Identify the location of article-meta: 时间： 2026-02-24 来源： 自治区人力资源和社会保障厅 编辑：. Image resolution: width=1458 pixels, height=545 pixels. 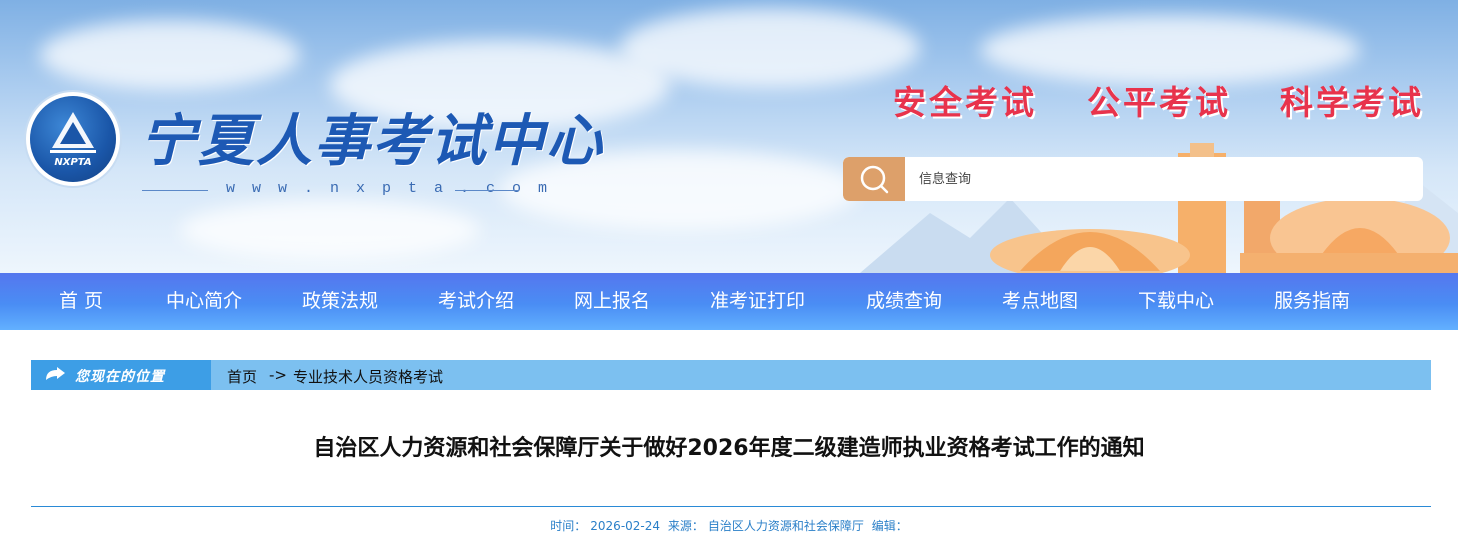
(729, 525).